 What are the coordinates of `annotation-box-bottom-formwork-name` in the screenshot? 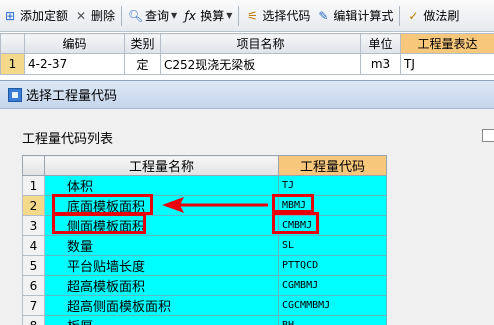 It's located at (102, 204).